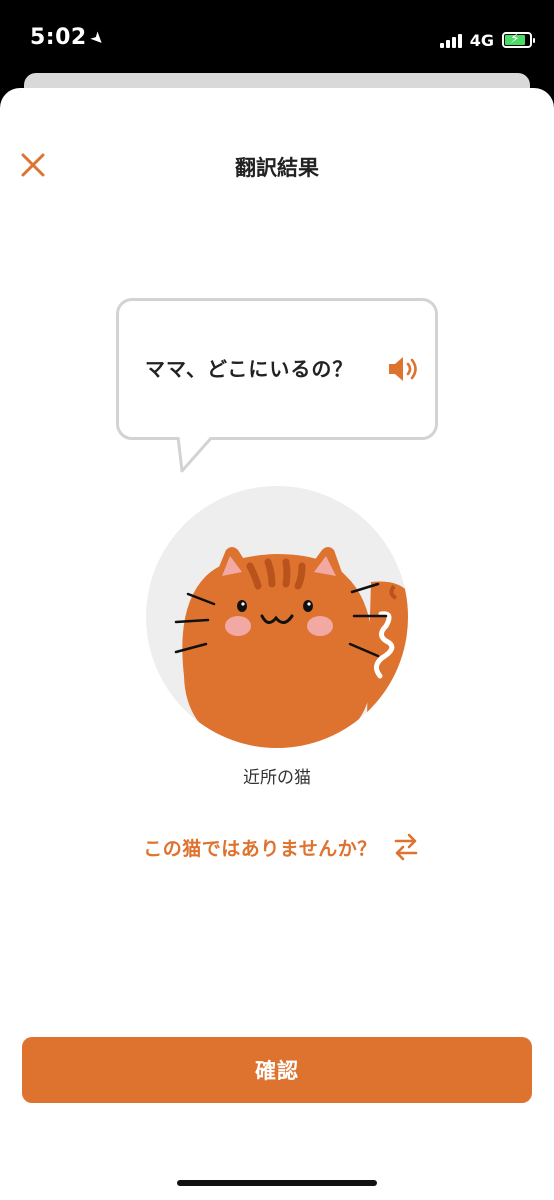  I want to click on signal-strength-icon, so click(450, 40).